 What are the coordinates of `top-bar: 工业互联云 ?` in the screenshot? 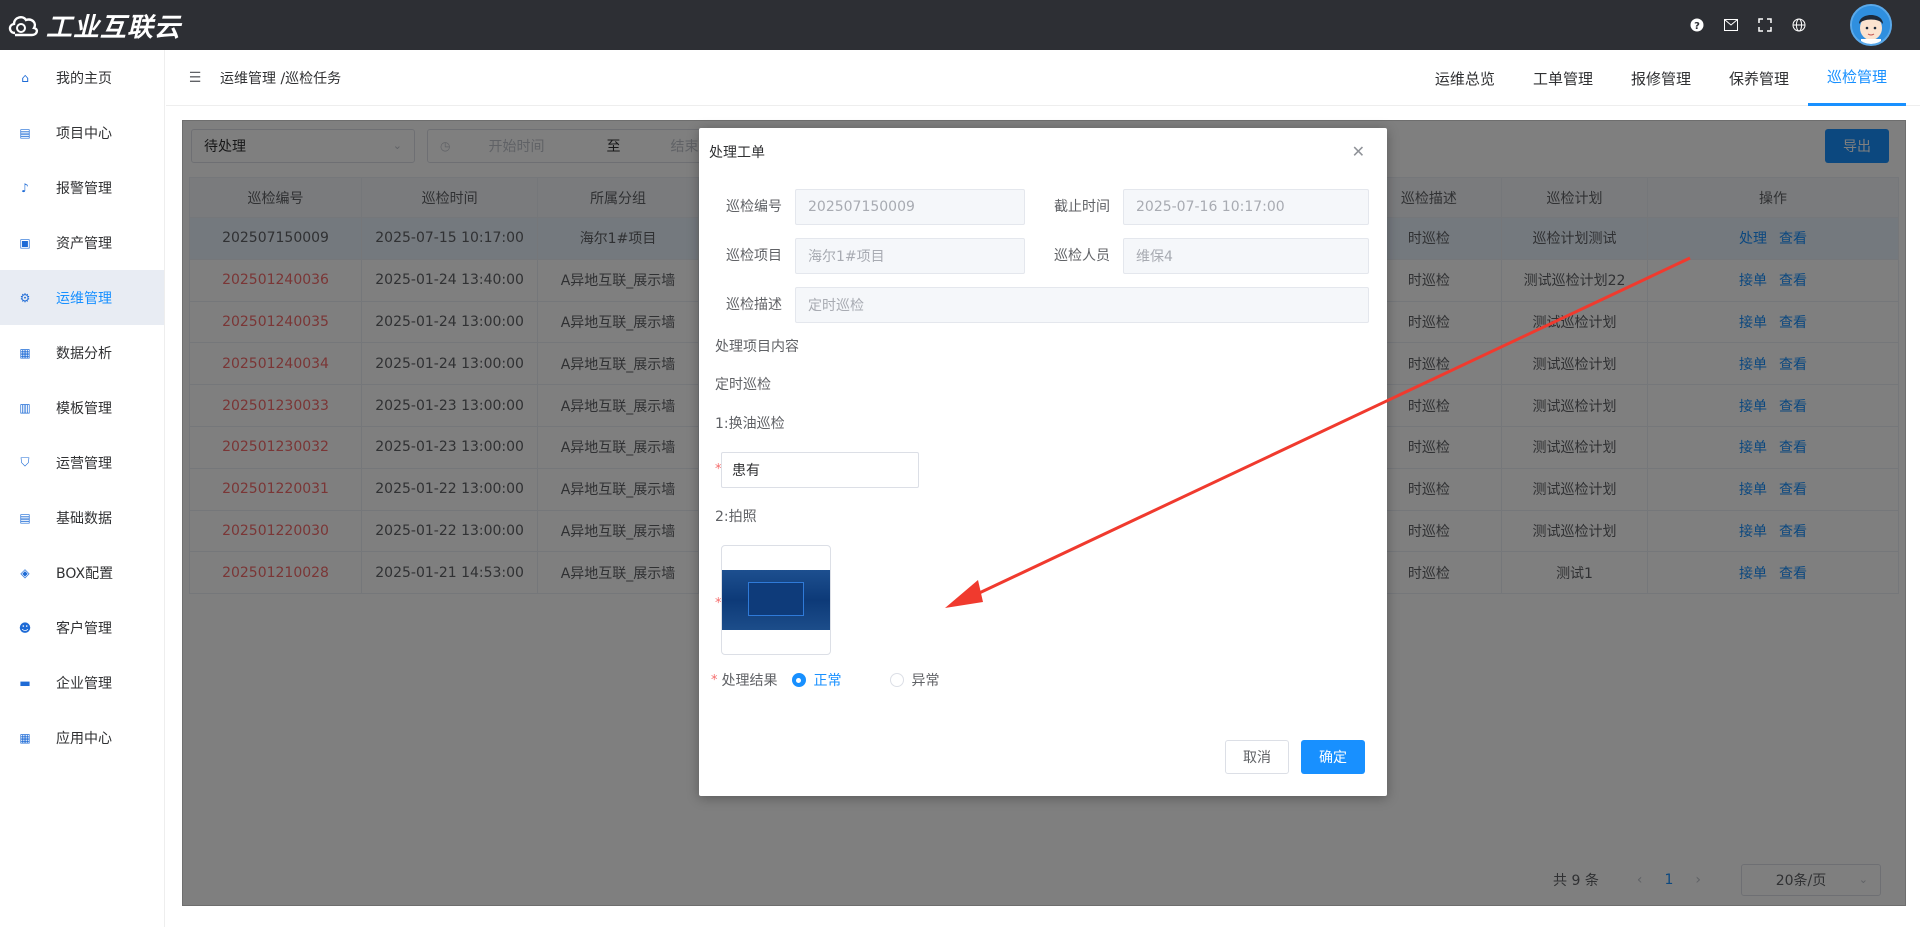 It's located at (960, 25).